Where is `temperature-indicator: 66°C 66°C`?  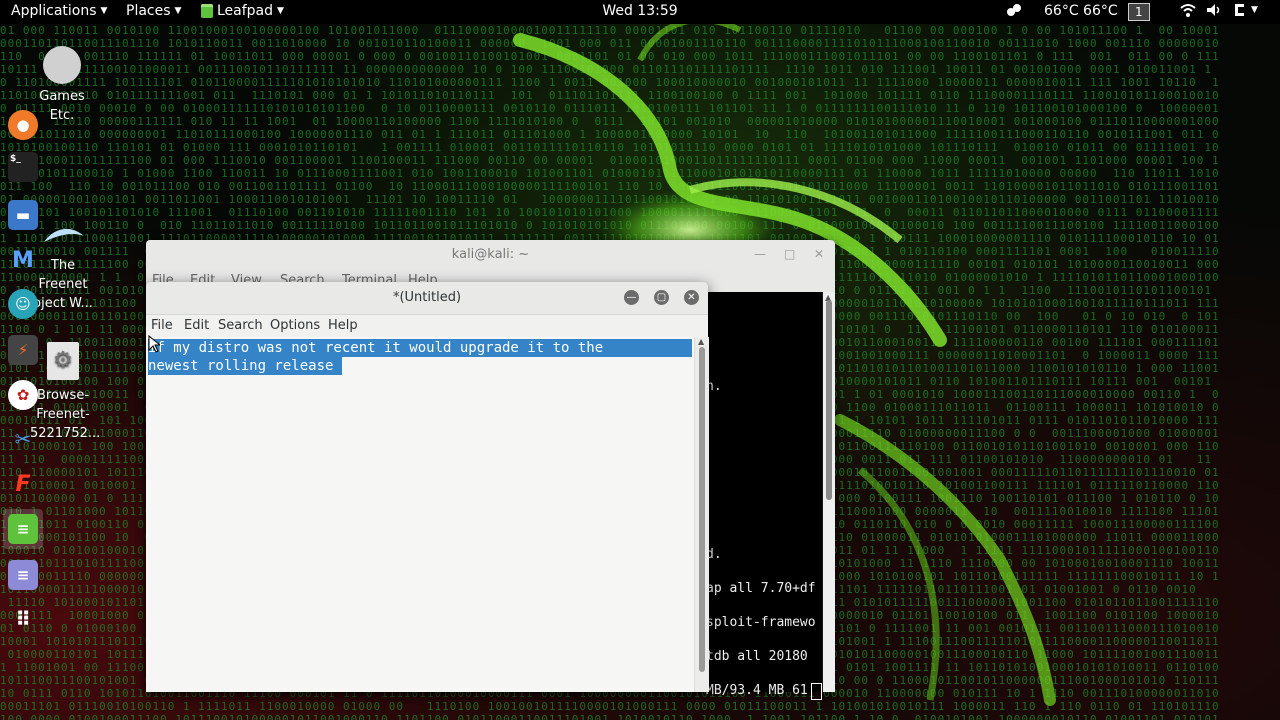
temperature-indicator: 66°C 66°C is located at coordinates (1081, 11).